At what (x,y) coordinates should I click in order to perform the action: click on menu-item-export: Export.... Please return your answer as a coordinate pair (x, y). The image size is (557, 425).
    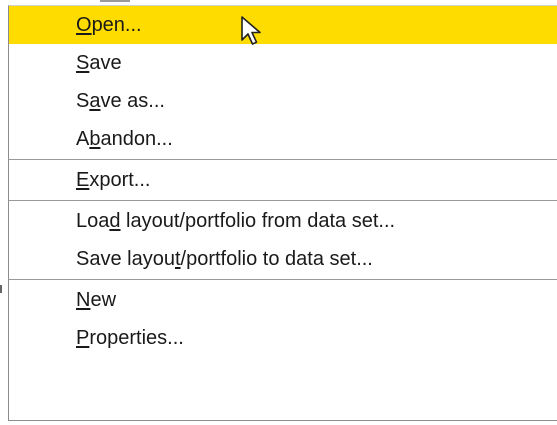
    Looking at the image, I should click on (283, 180).